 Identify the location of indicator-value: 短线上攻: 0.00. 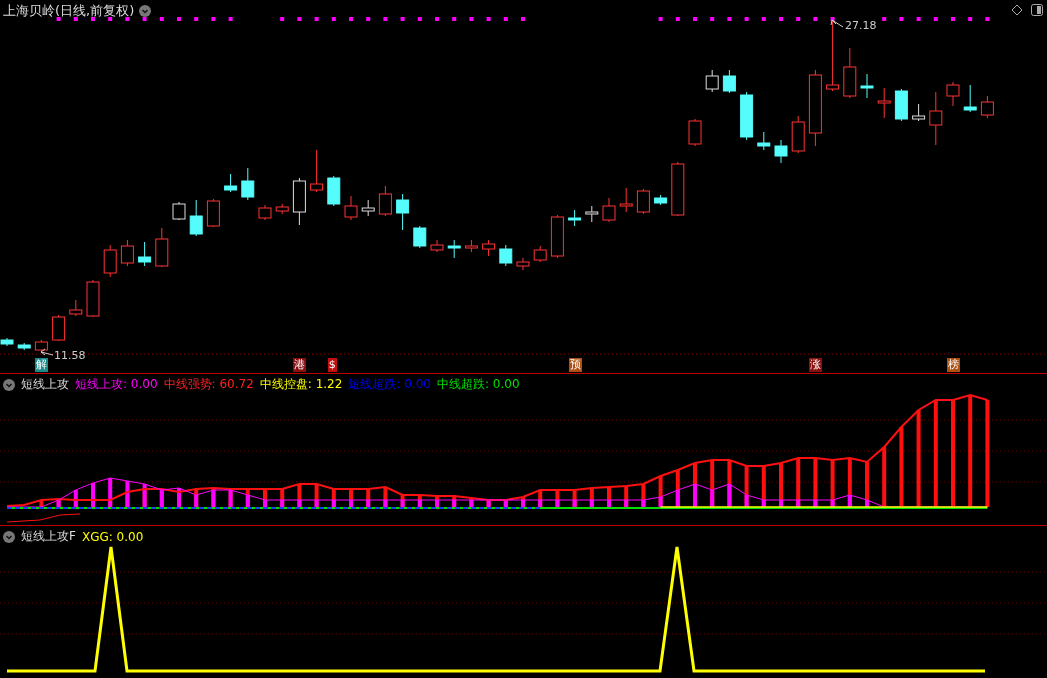
(116, 384).